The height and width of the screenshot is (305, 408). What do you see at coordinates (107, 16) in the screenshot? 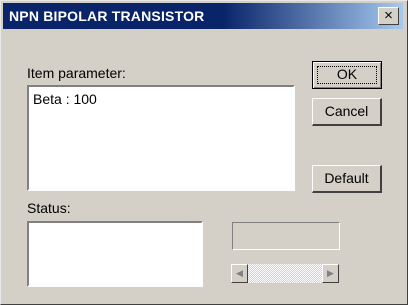
I see `window-title: NPN BIPOLAR TRANSISTOR` at bounding box center [107, 16].